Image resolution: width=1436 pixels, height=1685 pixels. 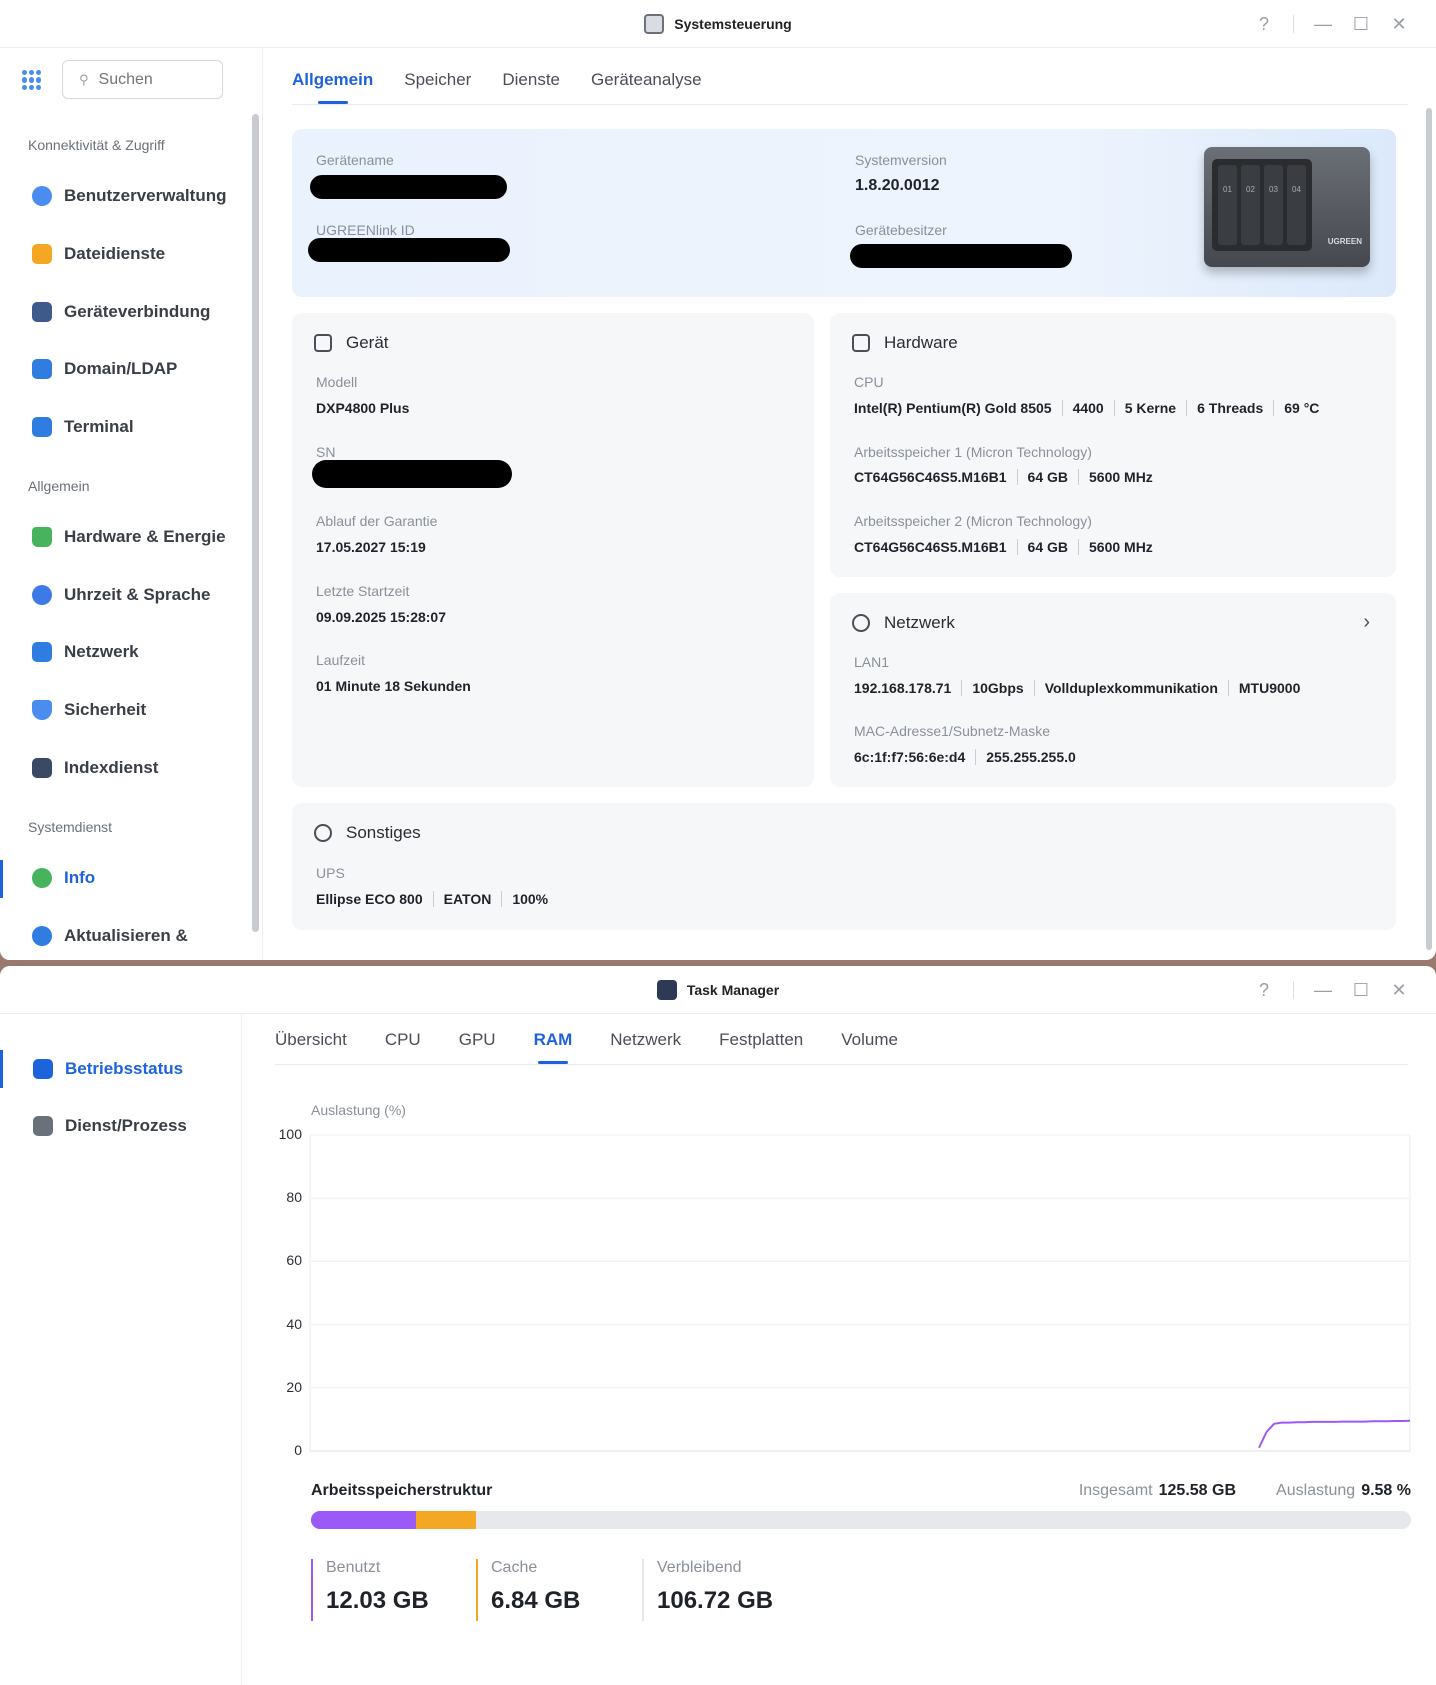 What do you see at coordinates (869, 382) in the screenshot?
I see `cpu-label: CPU` at bounding box center [869, 382].